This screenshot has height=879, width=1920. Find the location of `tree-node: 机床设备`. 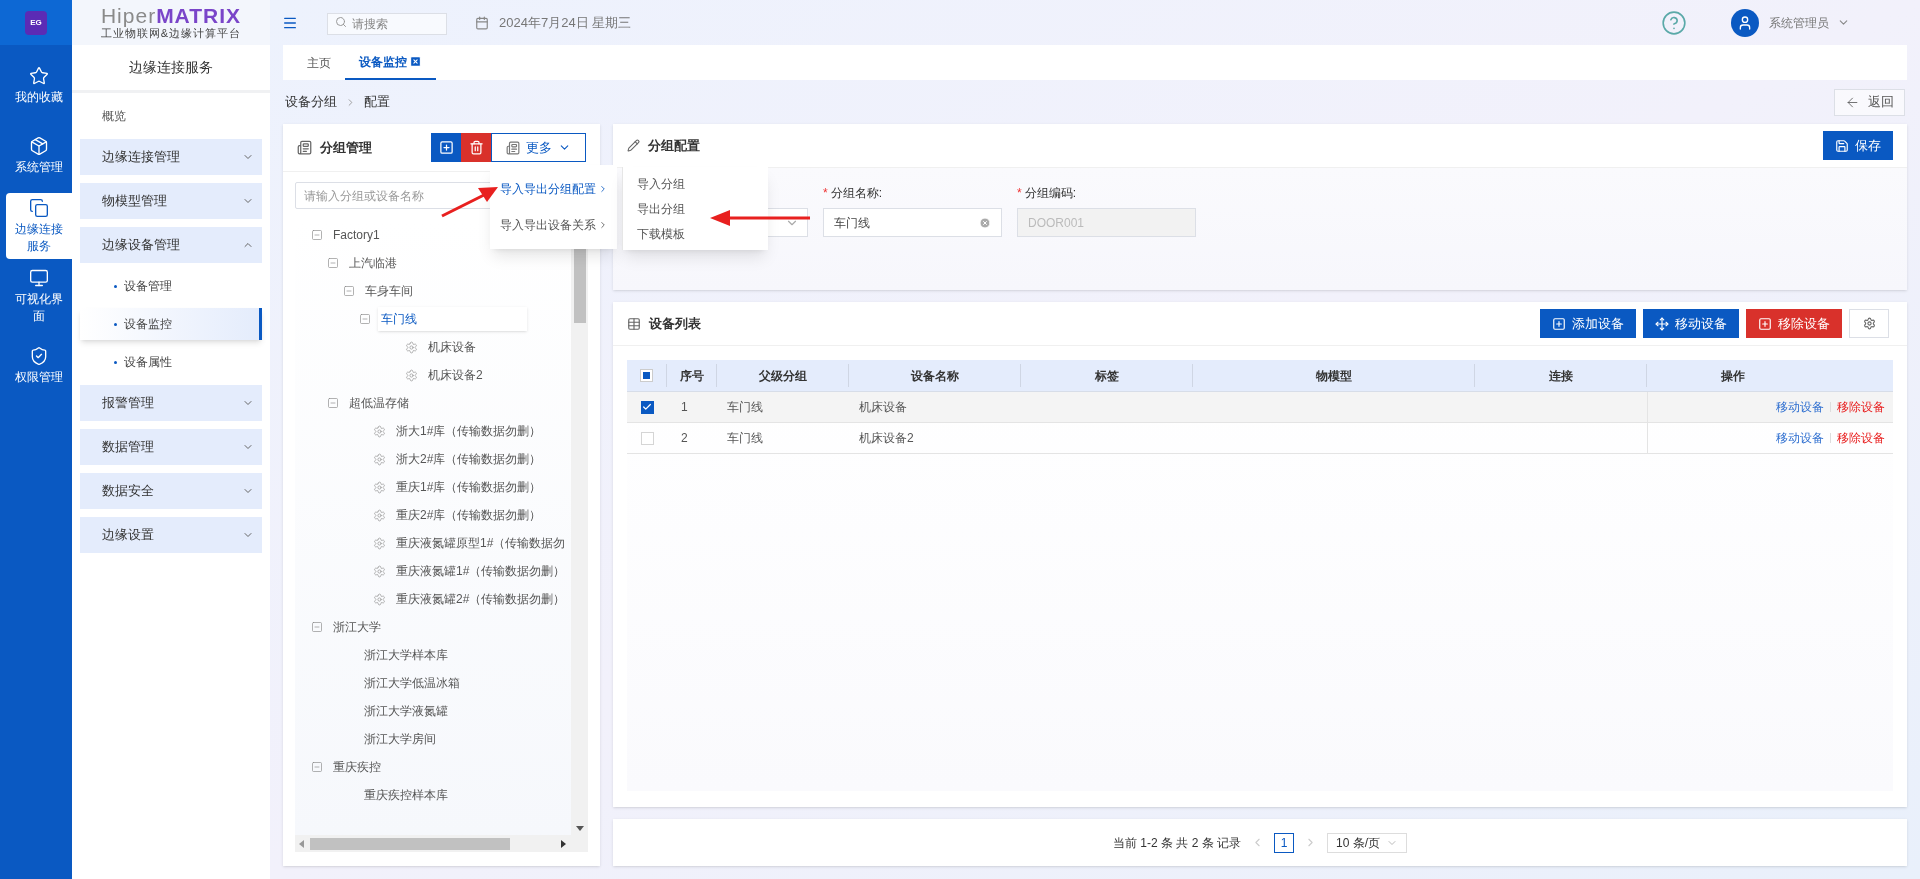

tree-node: 机床设备 is located at coordinates (452, 347).